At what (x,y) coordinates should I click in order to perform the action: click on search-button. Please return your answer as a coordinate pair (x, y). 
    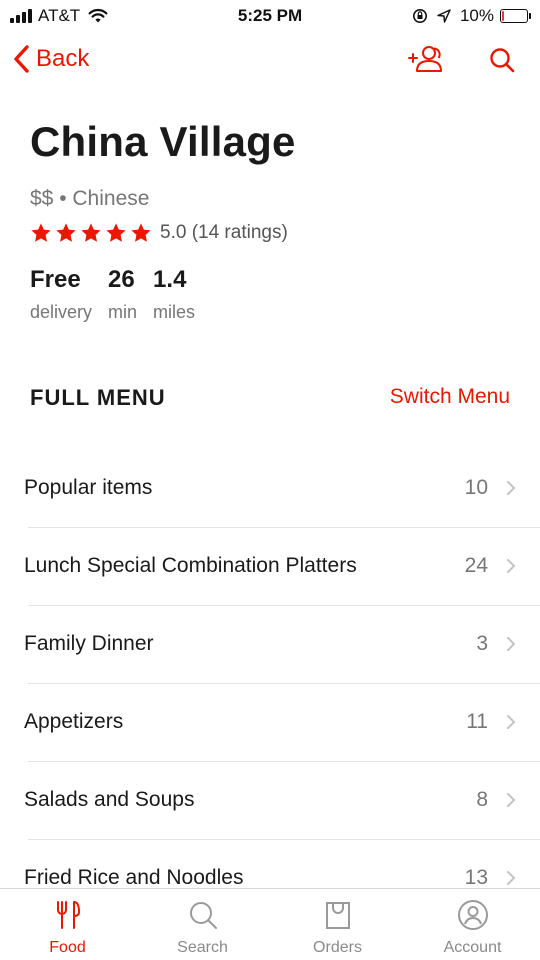
    Looking at the image, I should click on (502, 62).